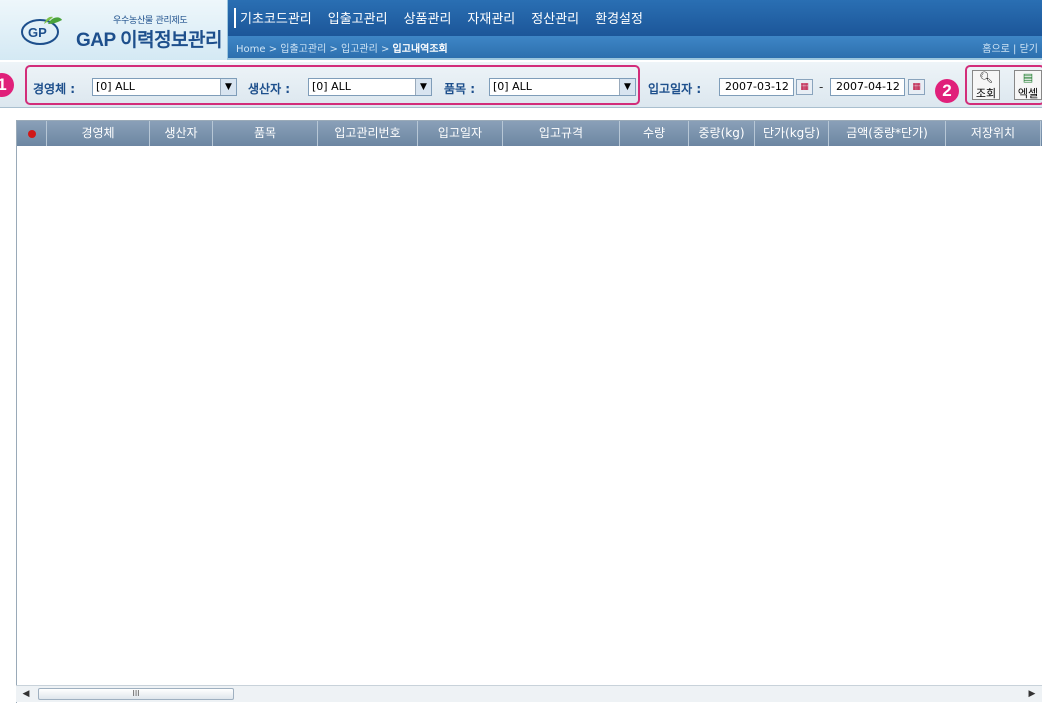  Describe the element at coordinates (370, 87) in the screenshot. I see `producer-select: [0] ALL ▼` at that location.